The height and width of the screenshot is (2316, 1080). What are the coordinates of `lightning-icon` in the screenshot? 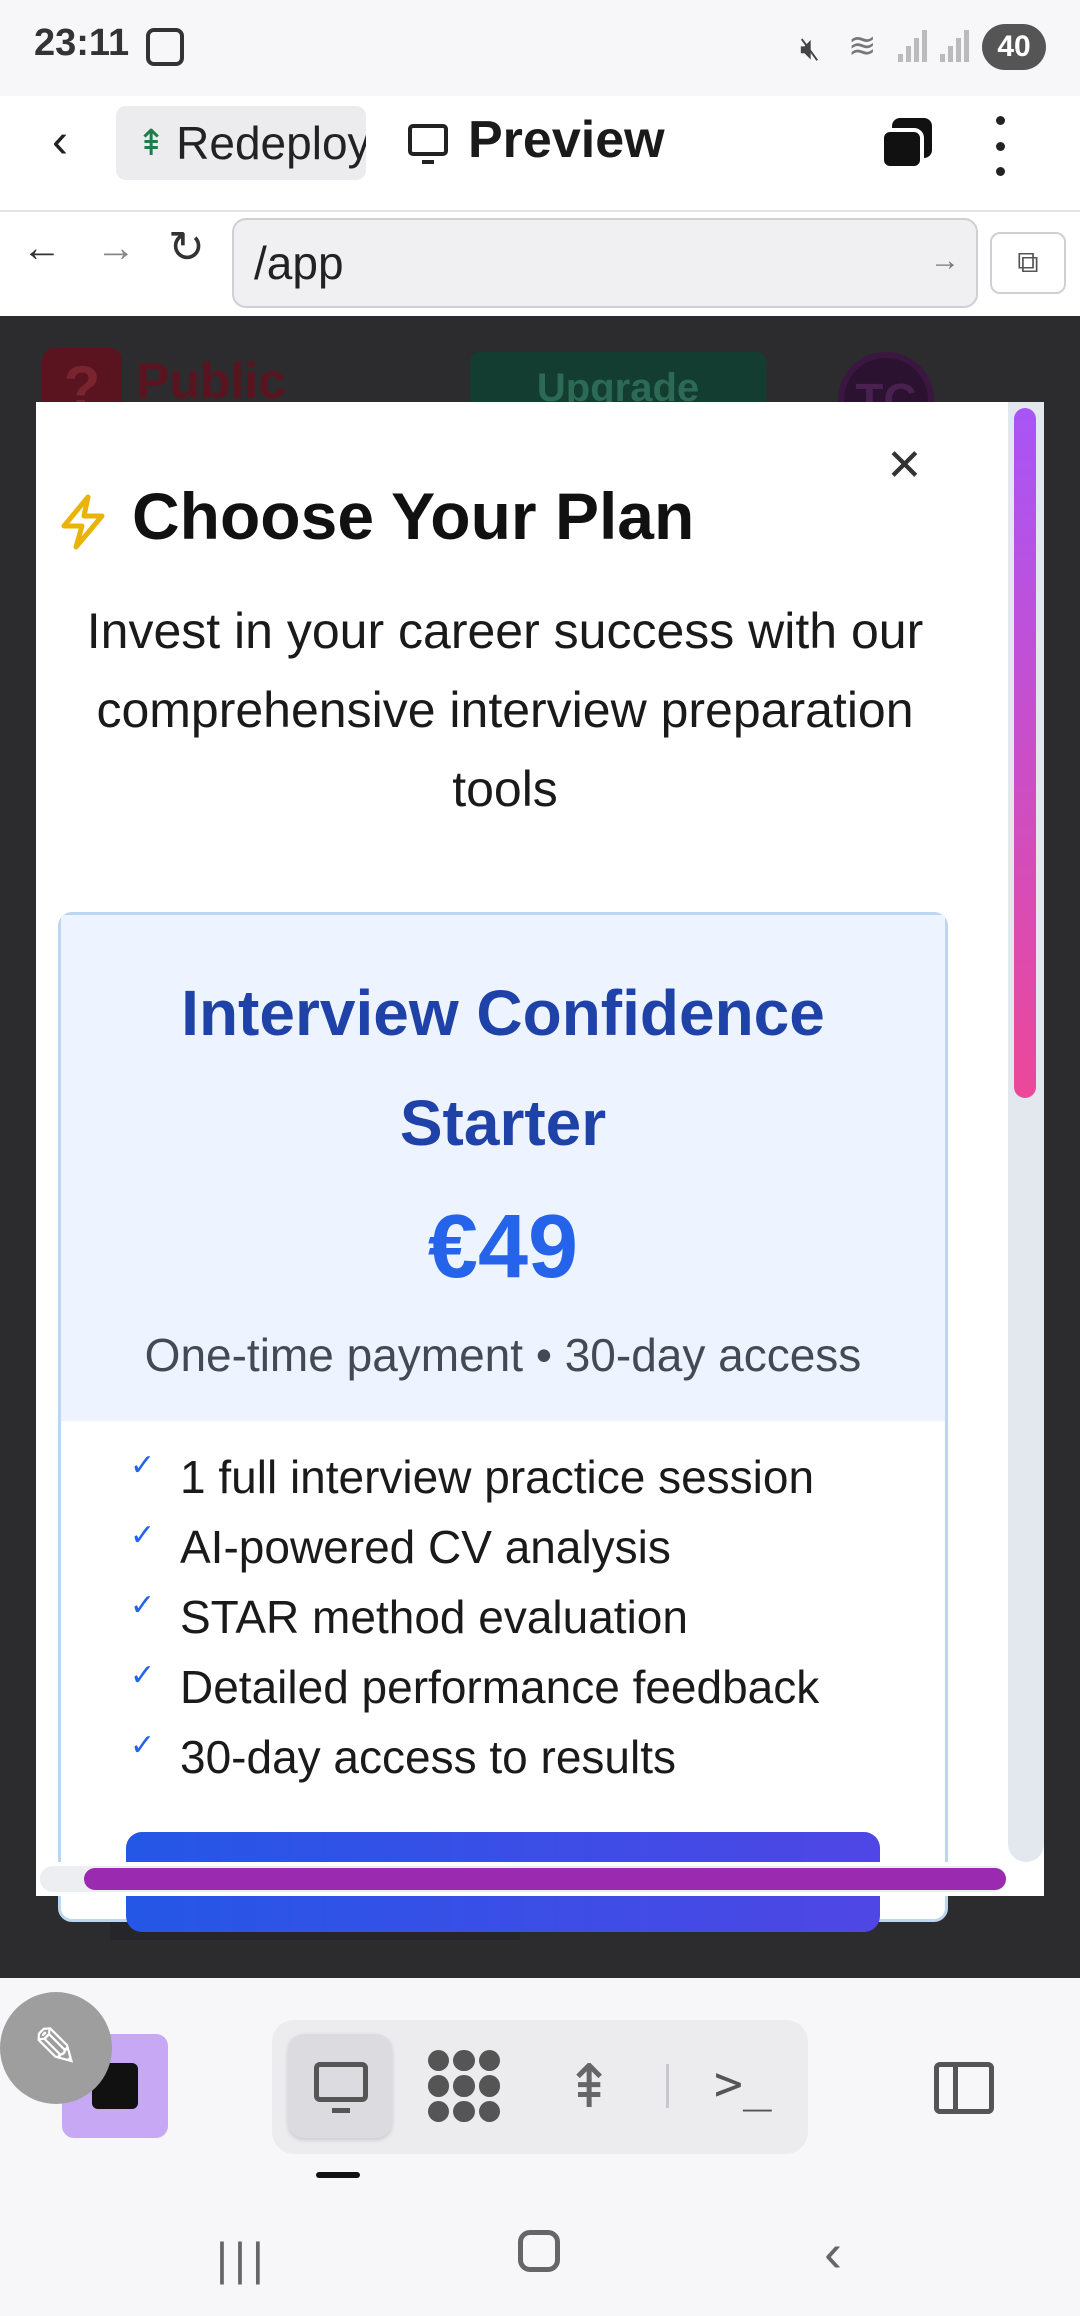 It's located at (83, 524).